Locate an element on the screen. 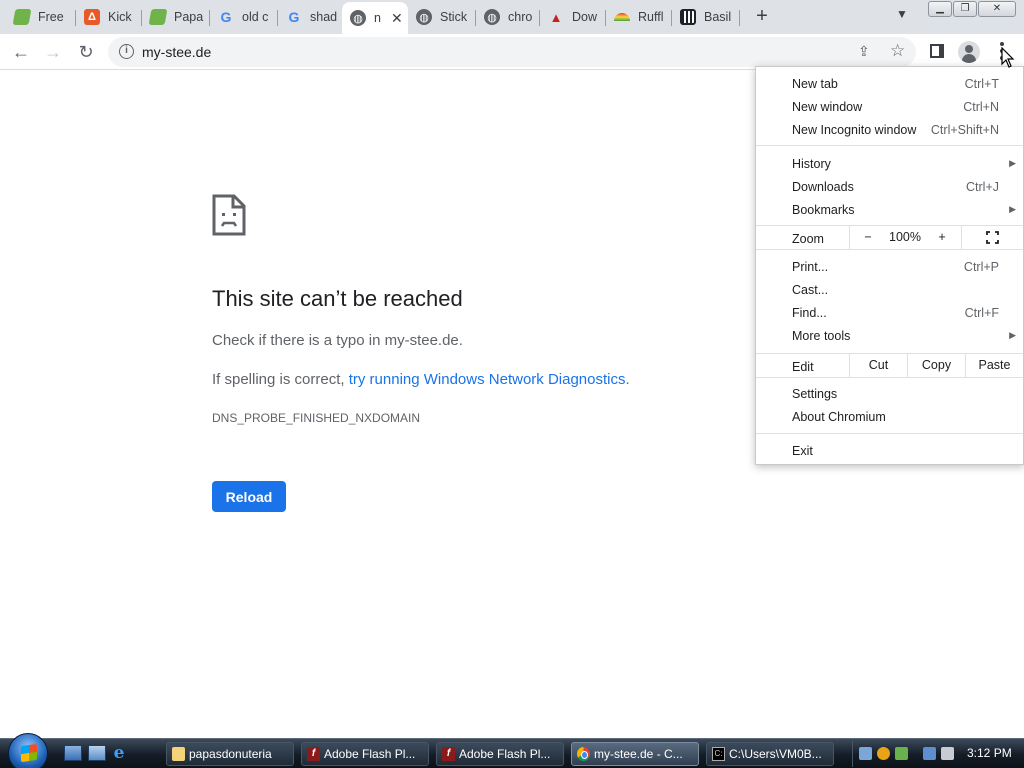  paste-button: Paste is located at coordinates (994, 365).